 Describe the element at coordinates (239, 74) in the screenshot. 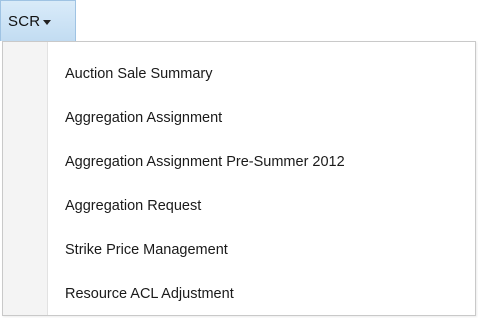

I see `menu-item-auction-sale-summary: Auction Sale Summary` at that location.